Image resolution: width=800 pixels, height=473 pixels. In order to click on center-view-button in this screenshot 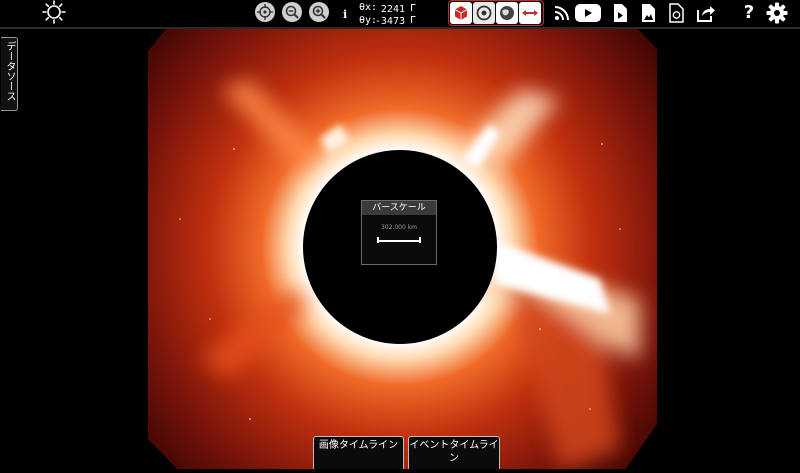, I will do `click(265, 12)`.